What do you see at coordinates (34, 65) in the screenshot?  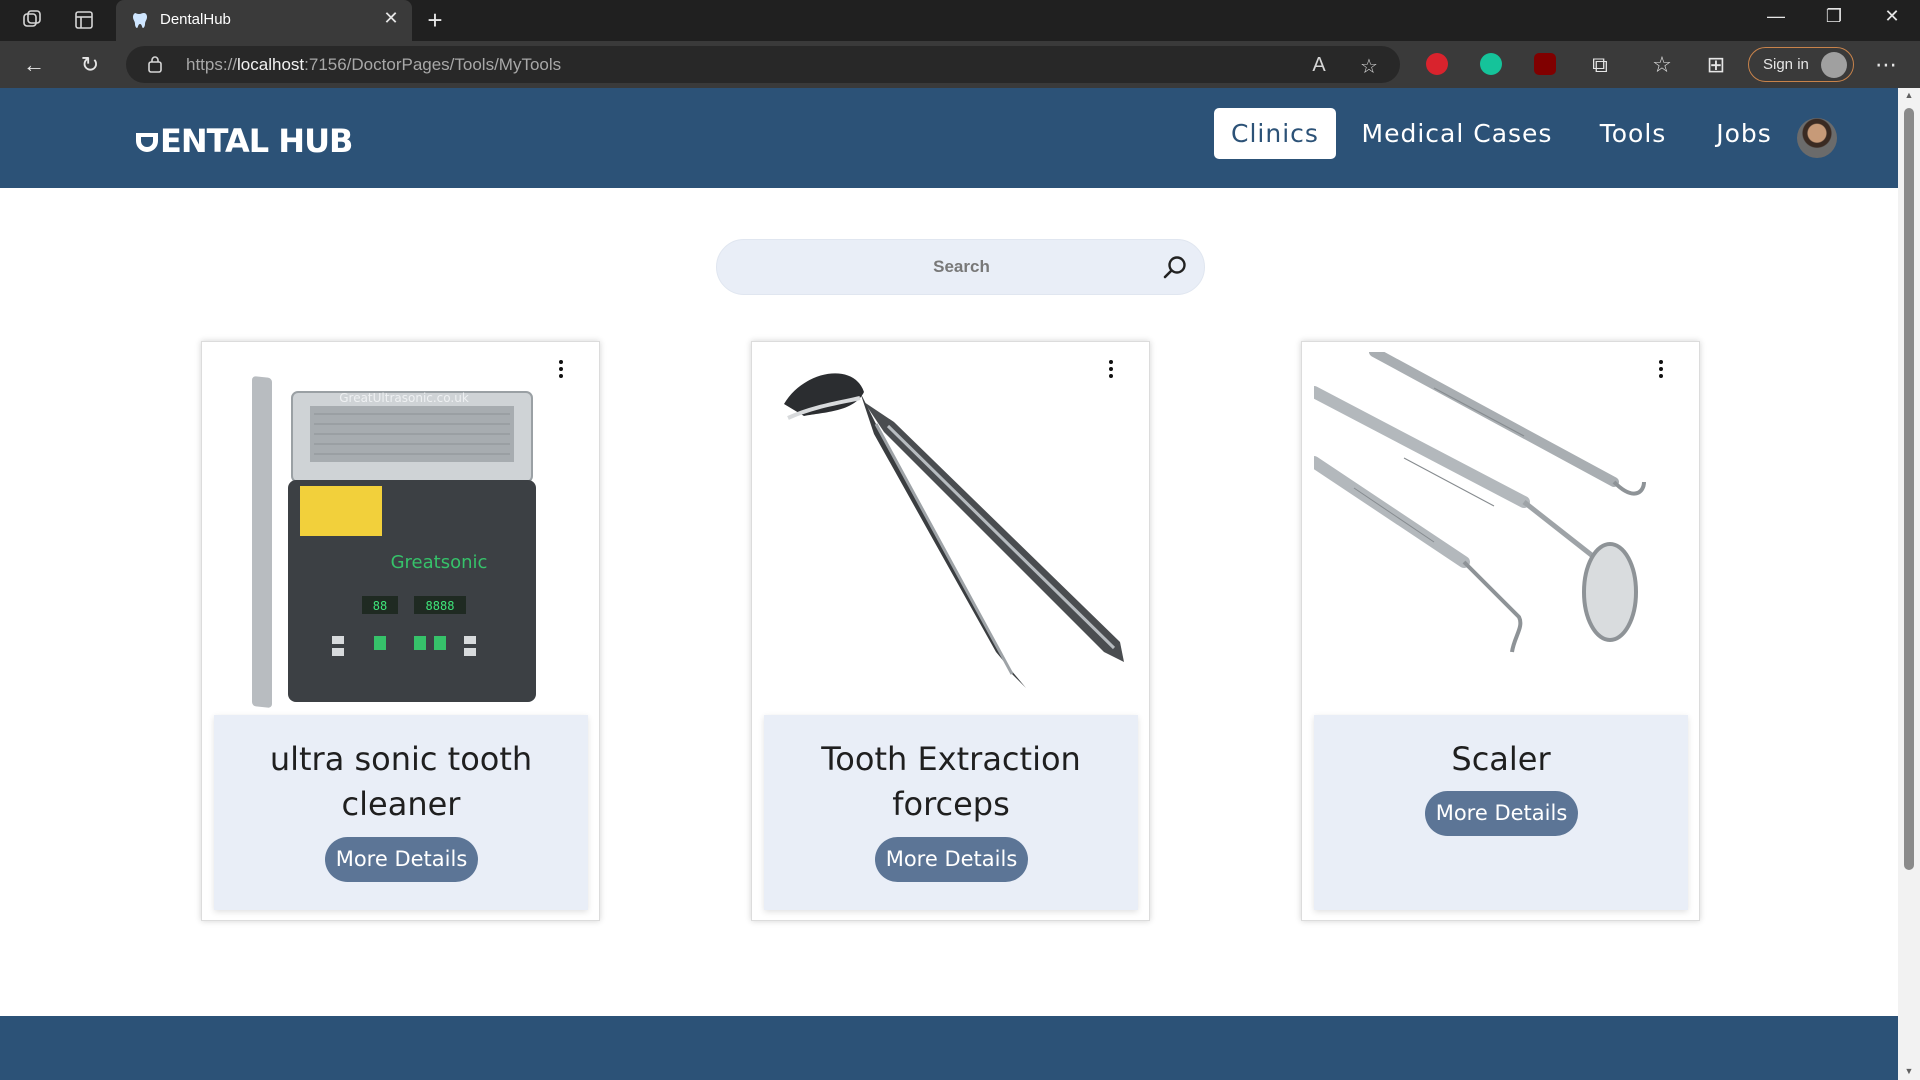 I see `back-icon: ←` at bounding box center [34, 65].